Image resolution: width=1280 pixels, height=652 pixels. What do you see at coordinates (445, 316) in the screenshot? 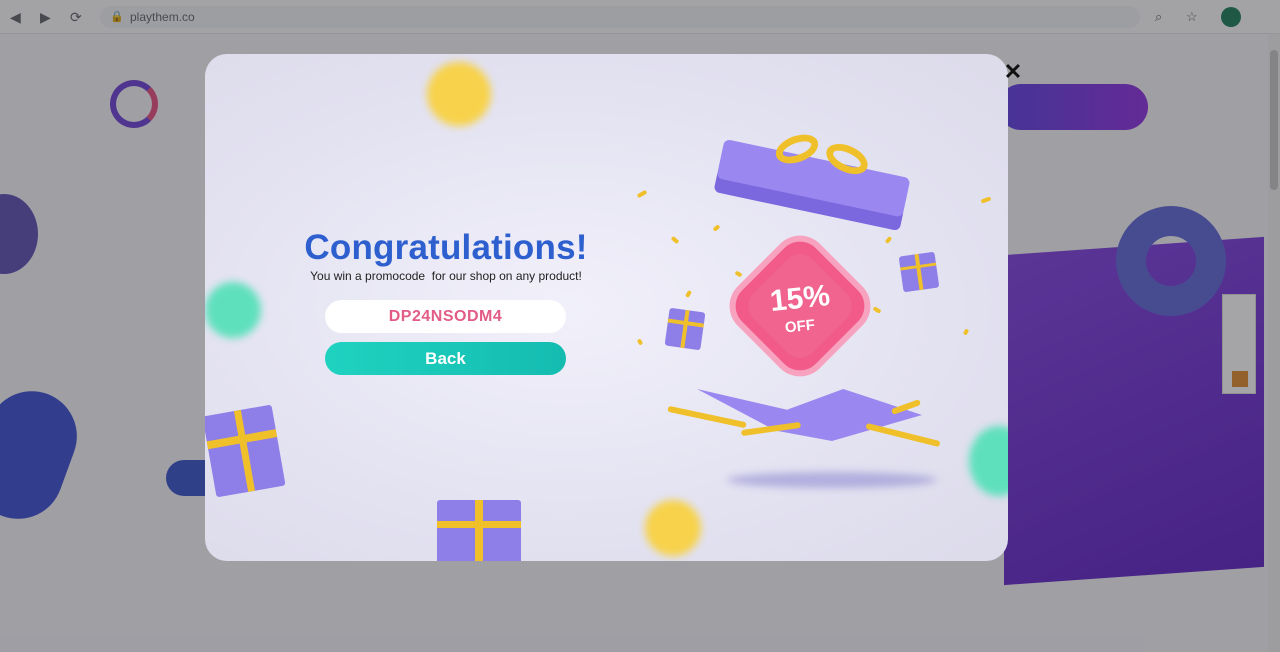
I see `promo-code-field: DP24NSODM4` at bounding box center [445, 316].